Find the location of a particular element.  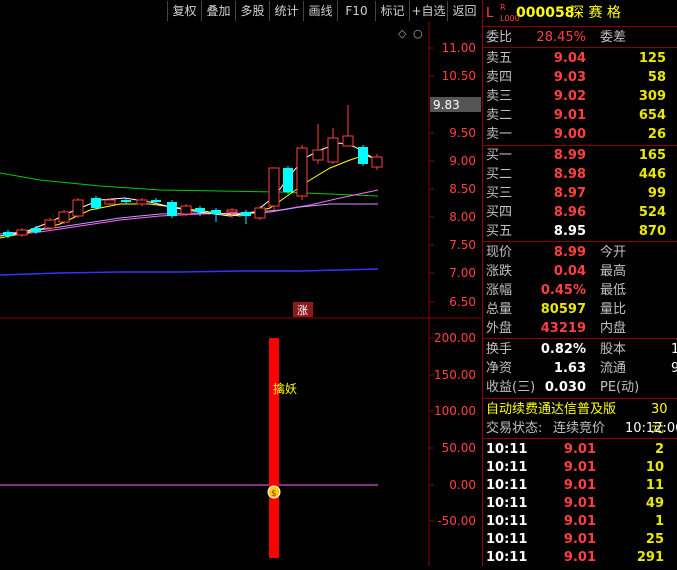

stat-row-label2: 最低 is located at coordinates (613, 290).